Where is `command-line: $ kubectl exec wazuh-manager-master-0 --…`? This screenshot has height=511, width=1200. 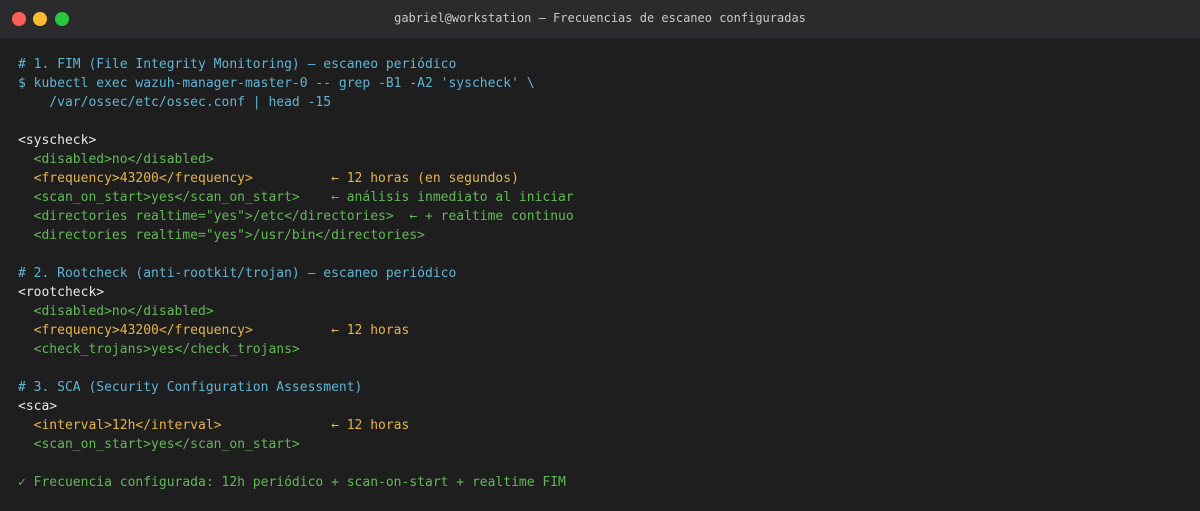 command-line: $ kubectl exec wazuh-manager-master-0 --… is located at coordinates (276, 83).